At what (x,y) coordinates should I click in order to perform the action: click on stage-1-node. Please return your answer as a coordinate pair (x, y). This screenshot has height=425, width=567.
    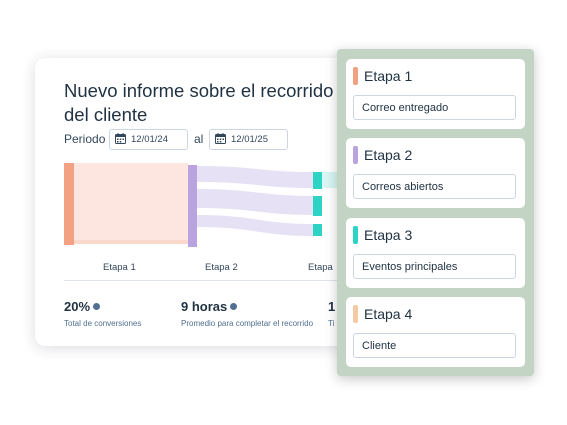
    Looking at the image, I should click on (69, 204).